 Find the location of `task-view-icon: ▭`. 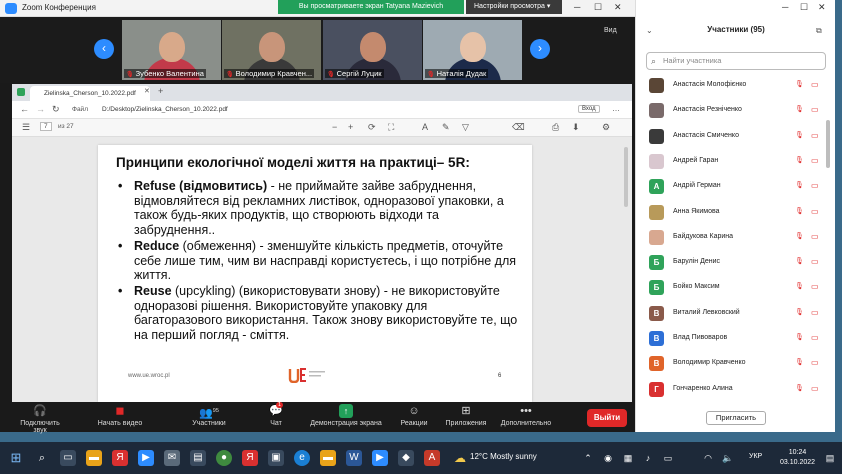

task-view-icon: ▭ is located at coordinates (68, 458).